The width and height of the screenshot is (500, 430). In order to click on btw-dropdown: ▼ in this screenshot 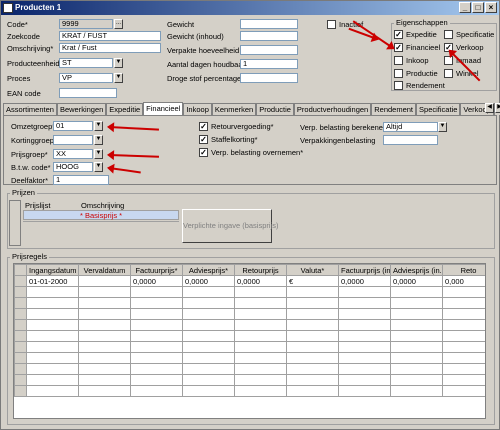, I will do `click(98, 167)`.